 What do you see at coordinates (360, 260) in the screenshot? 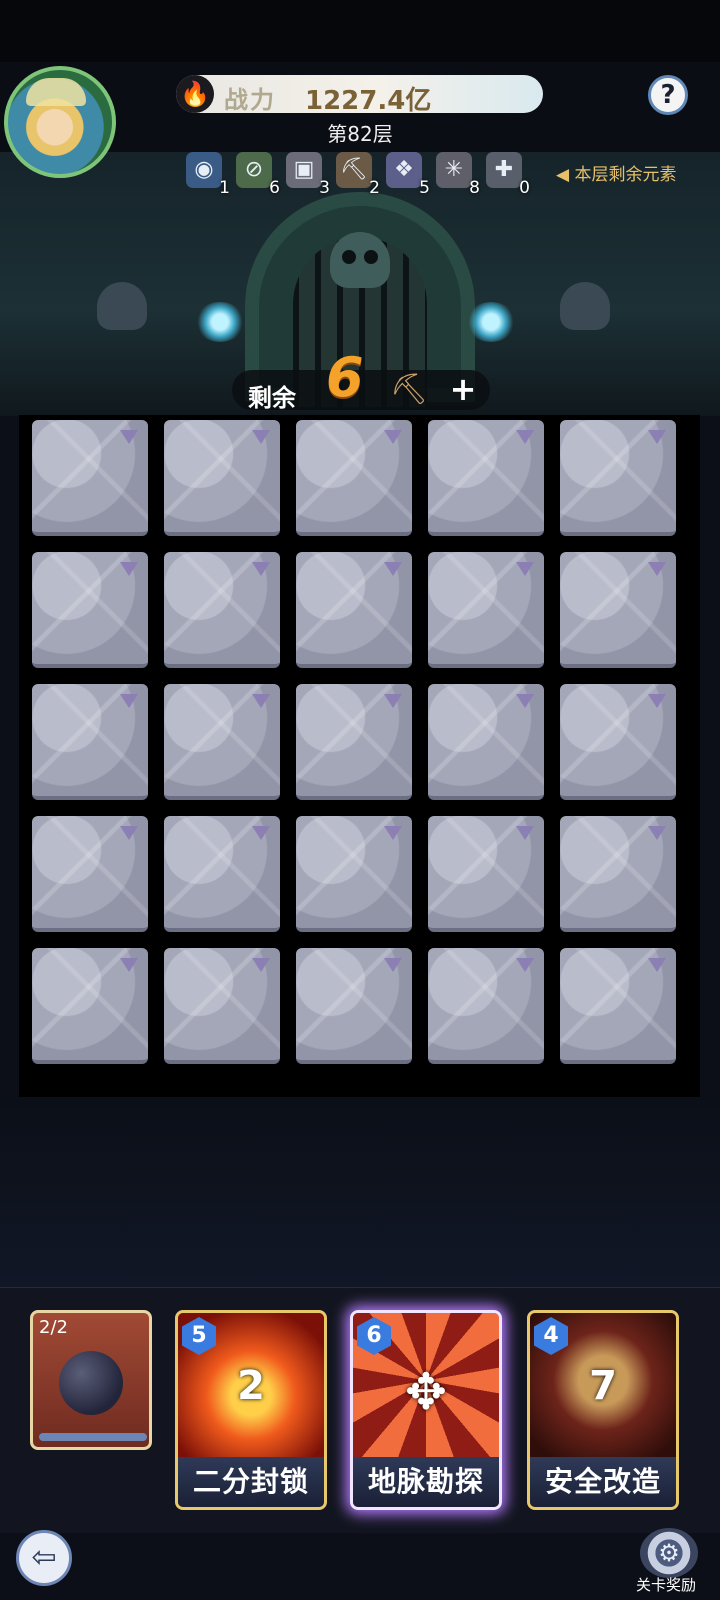
I see `skull-ornament` at bounding box center [360, 260].